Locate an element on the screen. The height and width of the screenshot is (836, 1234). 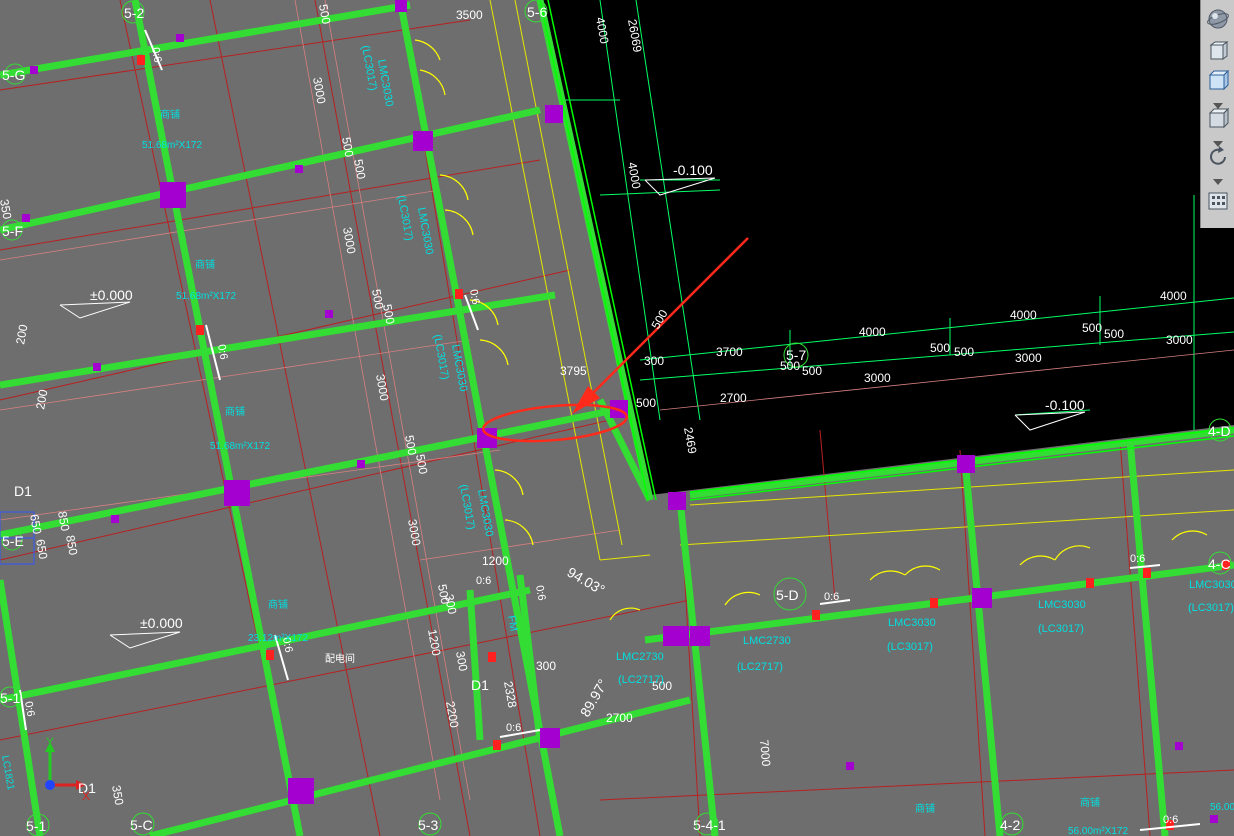
dim-500-o: 500 is located at coordinates (1114, 334).